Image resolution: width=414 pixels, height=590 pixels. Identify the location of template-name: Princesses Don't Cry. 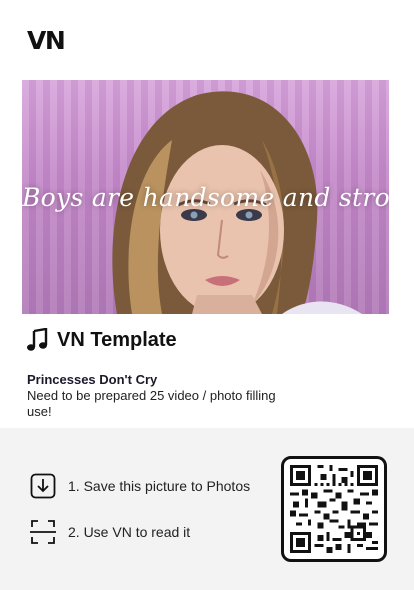
(92, 379).